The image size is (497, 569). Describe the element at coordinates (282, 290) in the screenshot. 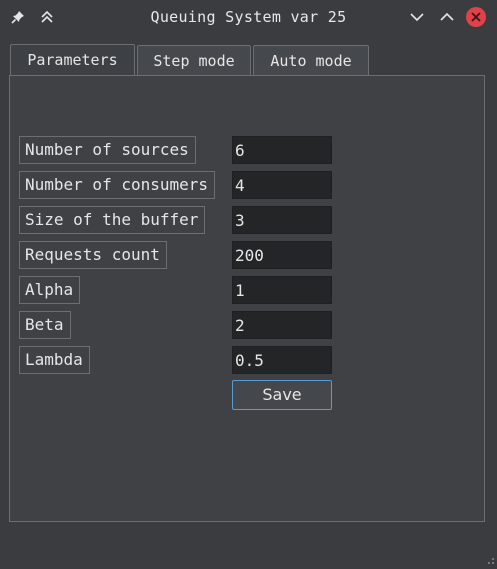

I see `alpha-input` at that location.